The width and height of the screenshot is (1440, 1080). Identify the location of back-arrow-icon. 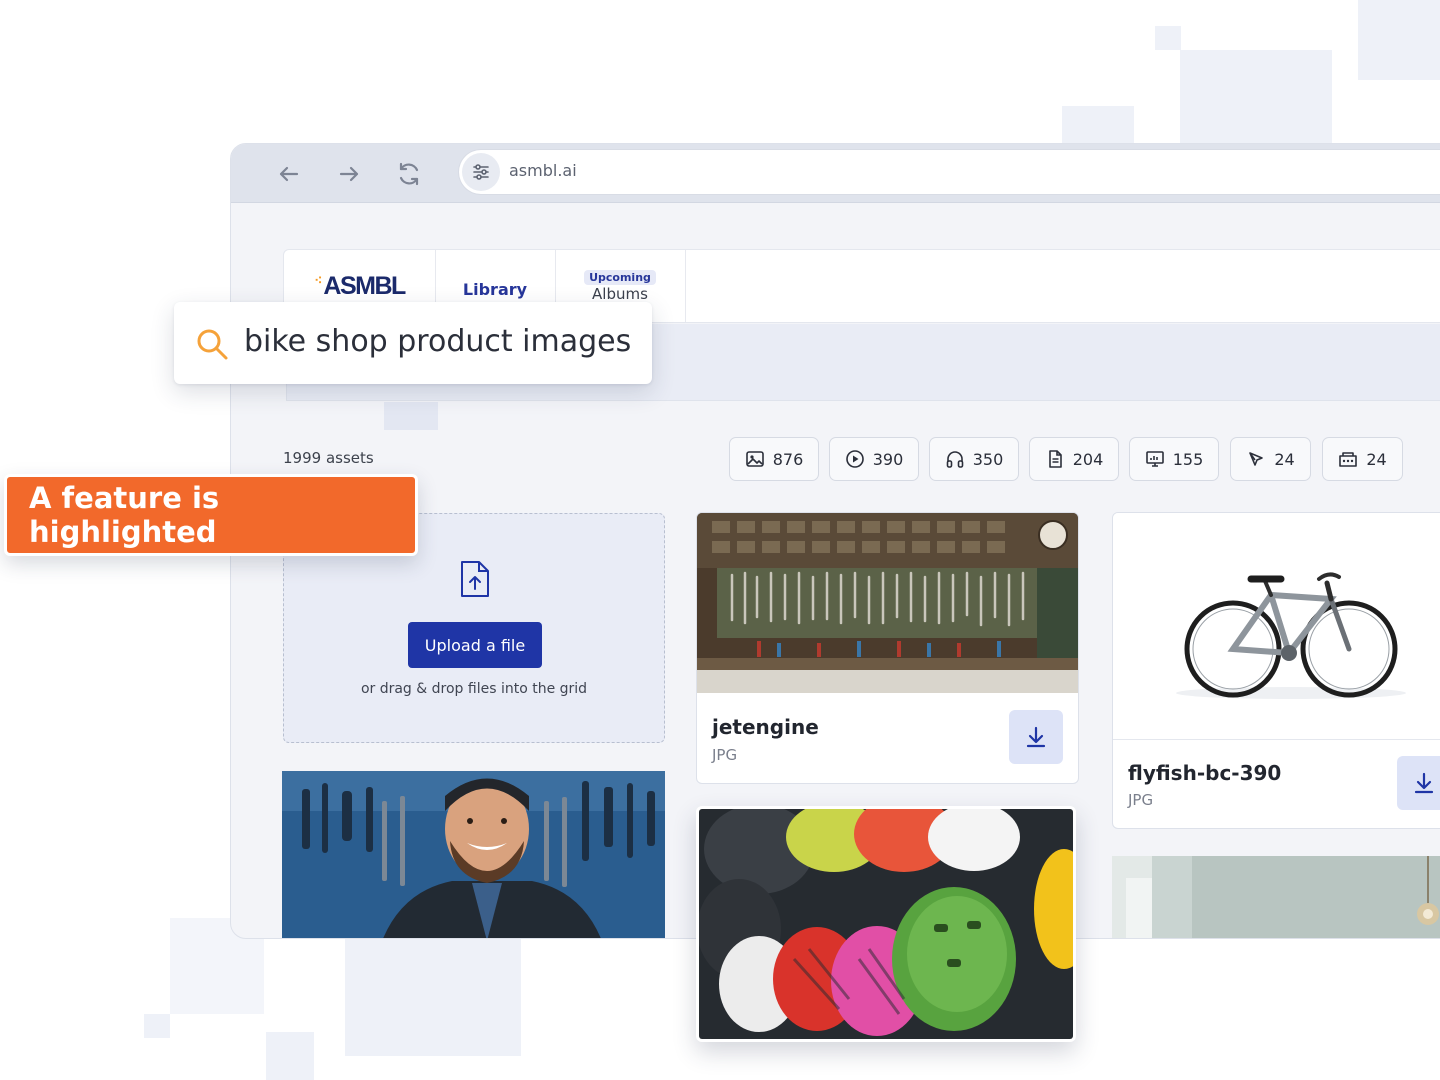
(289, 174).